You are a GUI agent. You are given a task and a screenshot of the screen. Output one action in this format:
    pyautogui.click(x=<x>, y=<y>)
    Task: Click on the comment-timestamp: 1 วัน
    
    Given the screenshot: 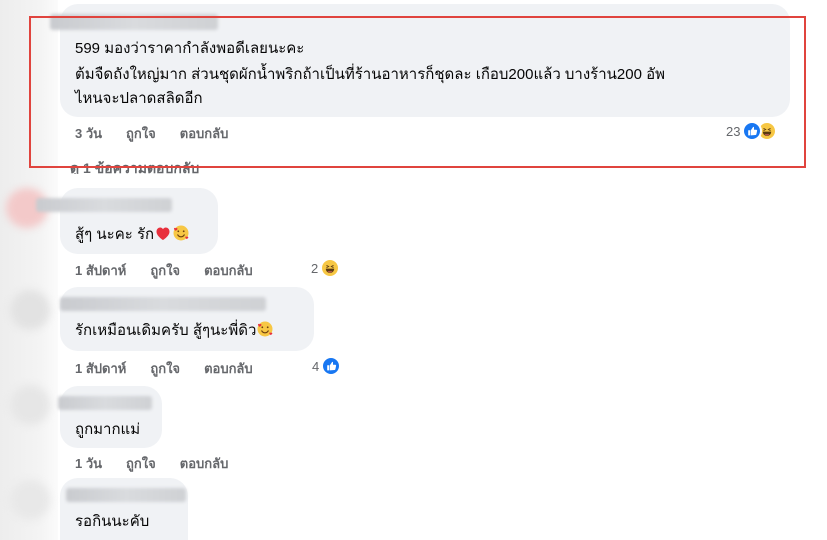 What is the action you would take?
    pyautogui.click(x=89, y=463)
    